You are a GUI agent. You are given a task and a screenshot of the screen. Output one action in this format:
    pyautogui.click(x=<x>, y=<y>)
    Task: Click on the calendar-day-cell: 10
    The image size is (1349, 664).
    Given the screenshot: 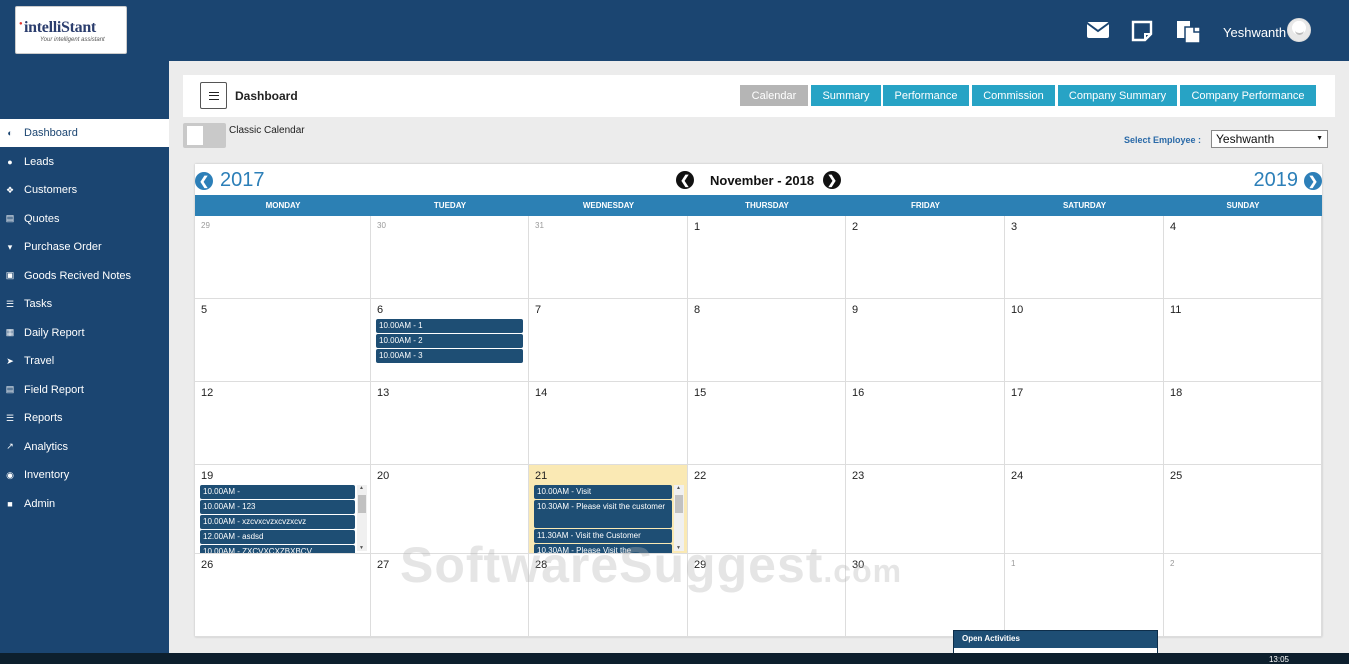 What is the action you would take?
    pyautogui.click(x=1084, y=340)
    